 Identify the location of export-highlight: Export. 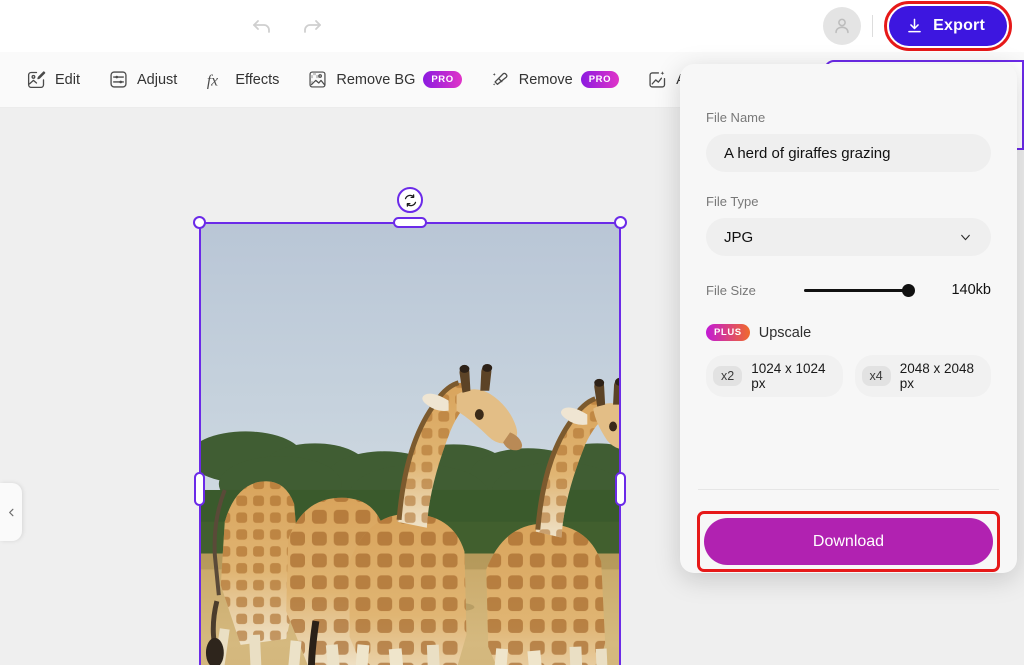
(948, 26).